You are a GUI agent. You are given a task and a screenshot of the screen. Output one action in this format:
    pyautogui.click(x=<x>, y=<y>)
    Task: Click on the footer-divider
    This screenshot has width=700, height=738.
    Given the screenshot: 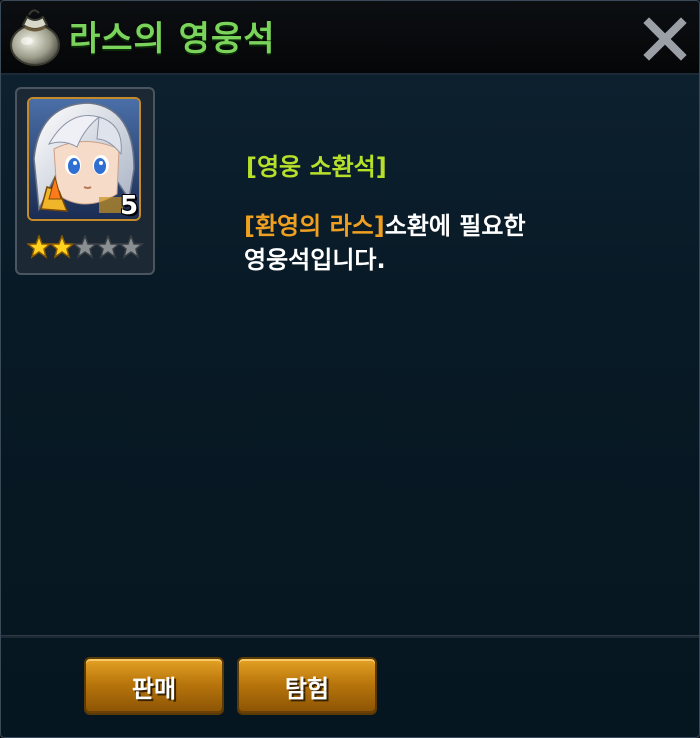 What is the action you would take?
    pyautogui.click(x=350, y=636)
    